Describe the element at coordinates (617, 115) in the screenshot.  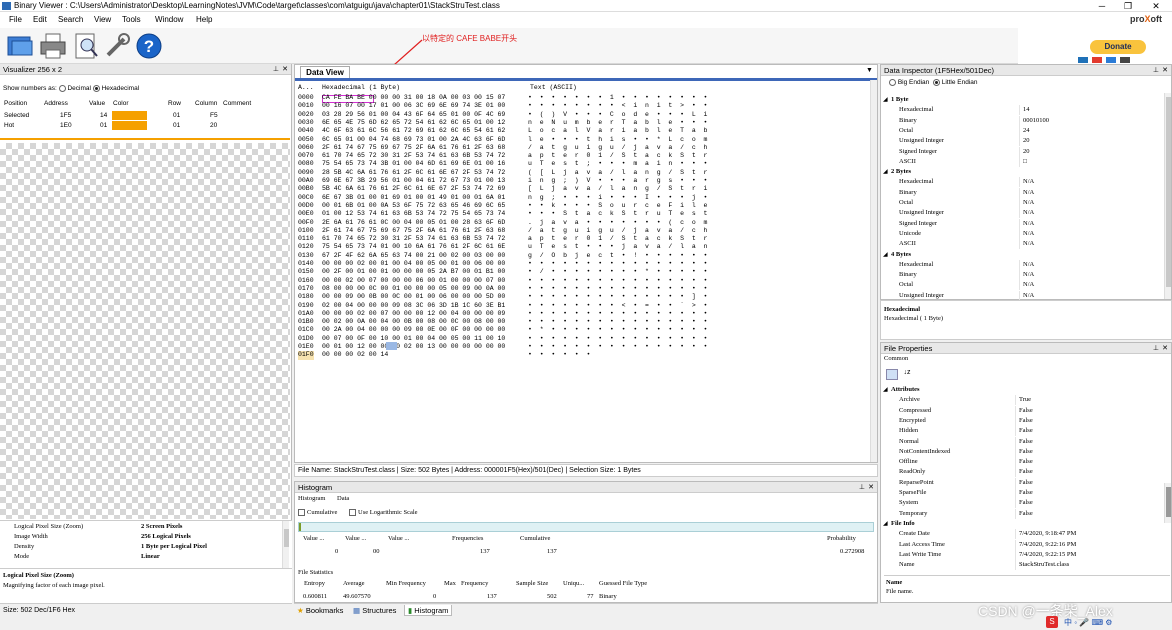
I see `hex-ascii: • ( ) V • • • C o d e • • • L i` at that location.